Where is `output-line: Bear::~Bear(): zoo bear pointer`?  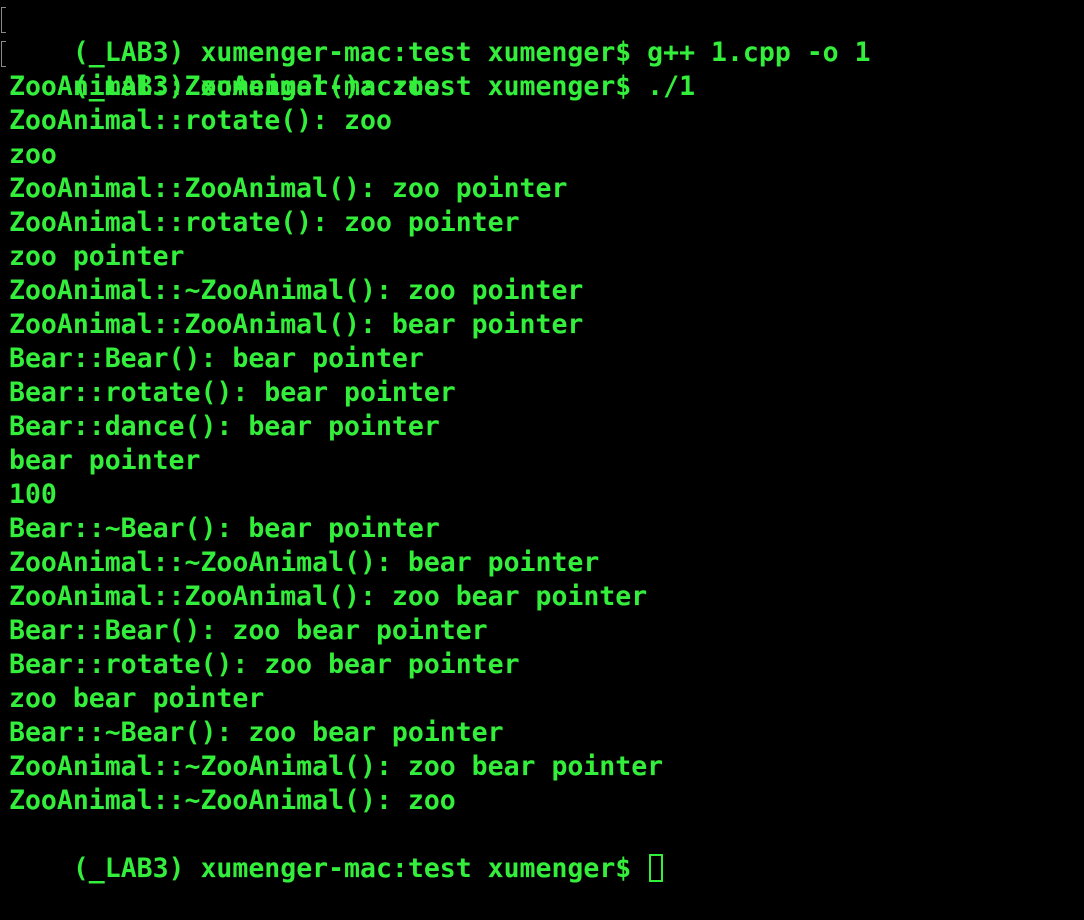
output-line: Bear::~Bear(): zoo bear pointer is located at coordinates (256, 732).